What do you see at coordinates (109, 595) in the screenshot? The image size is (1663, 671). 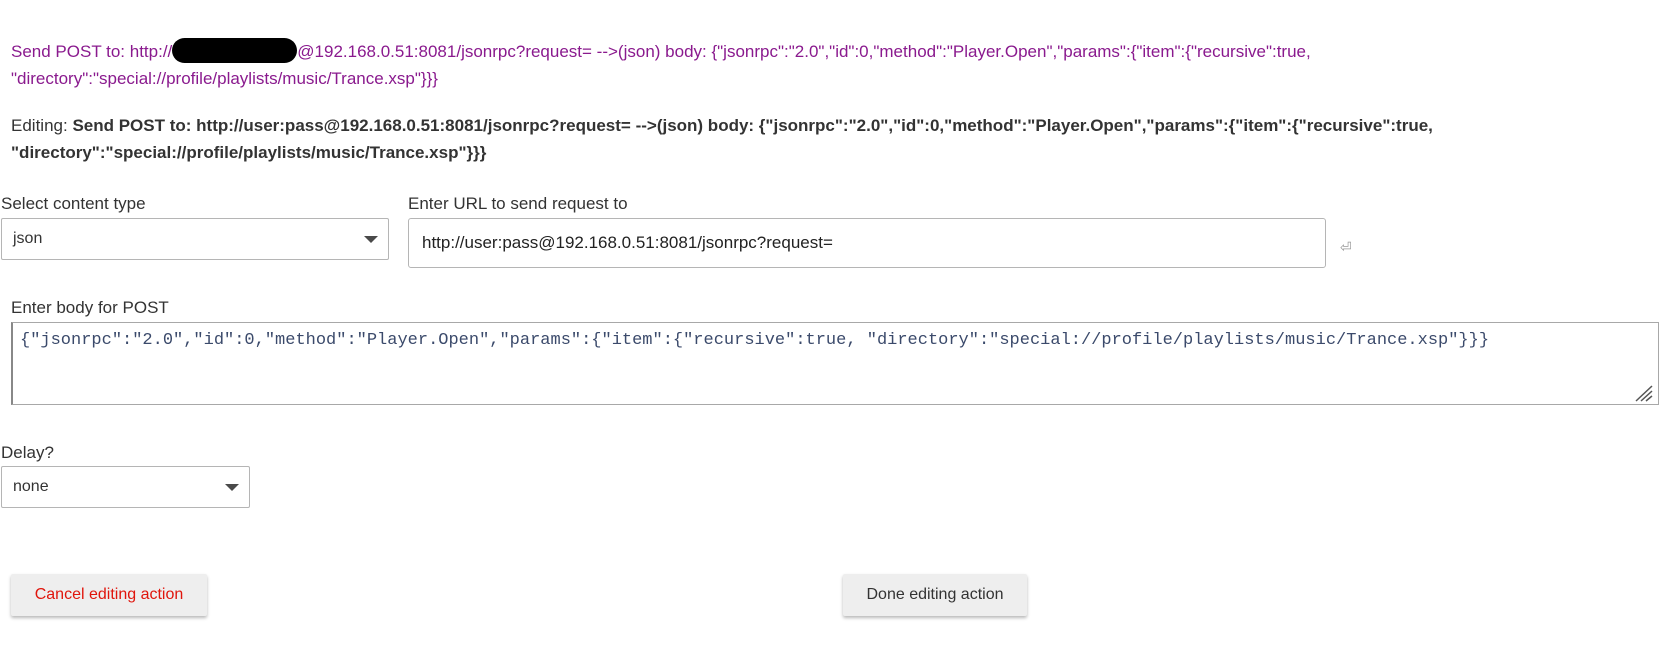 I see `cancel-editing-button: Cancel editing action` at bounding box center [109, 595].